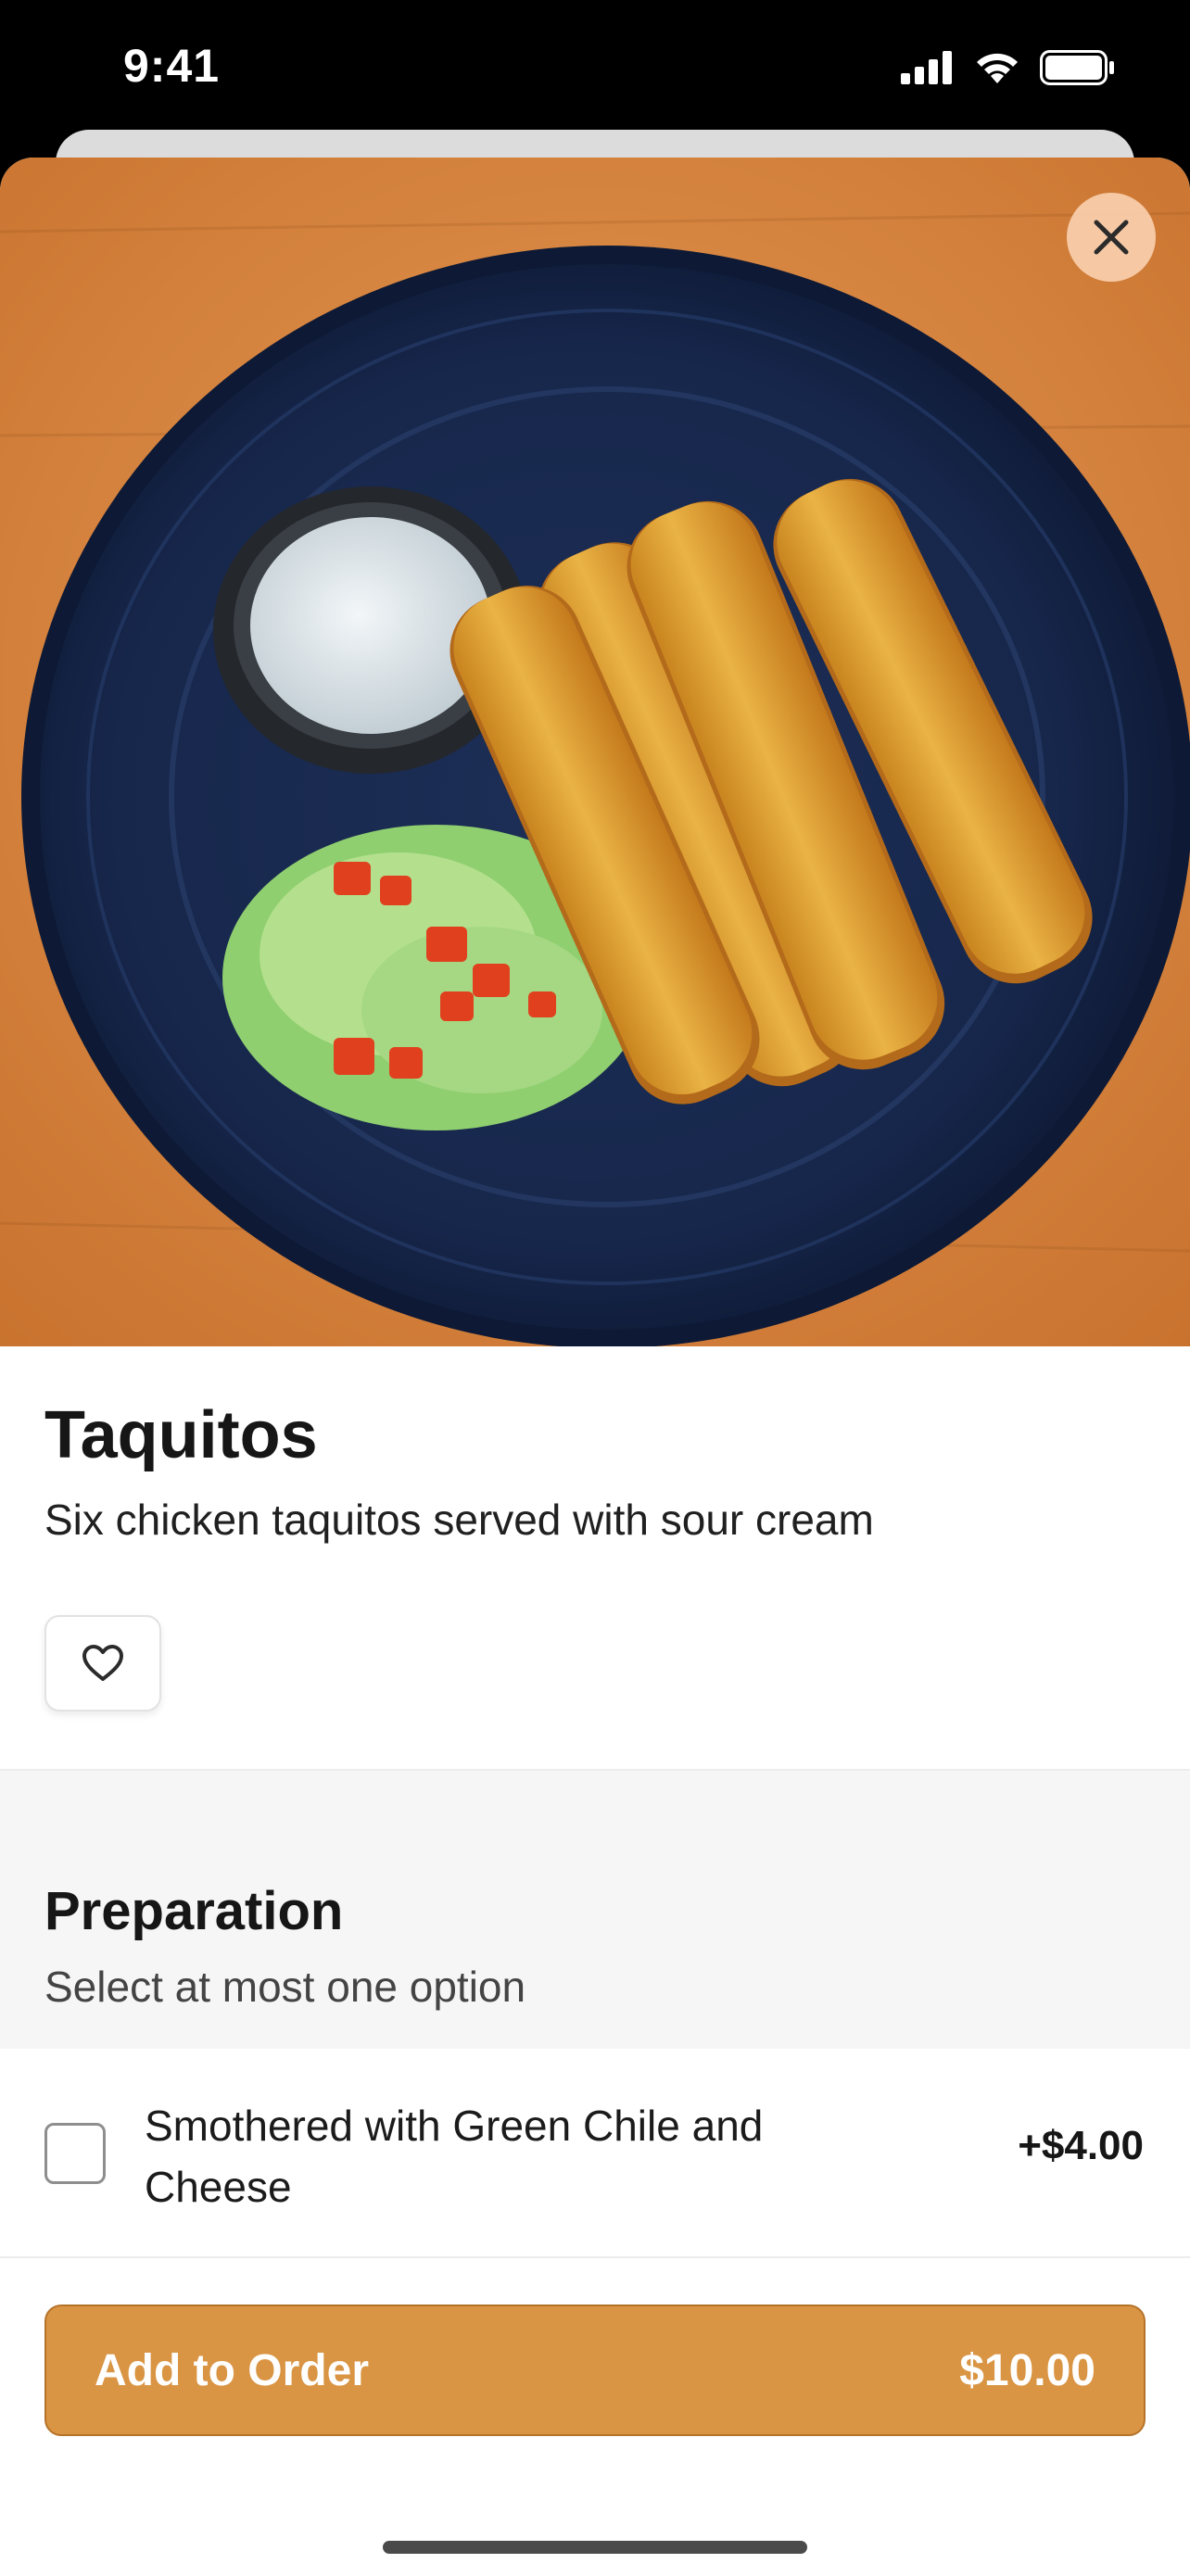  I want to click on preparation-subtitle: Select at most one option, so click(285, 1987).